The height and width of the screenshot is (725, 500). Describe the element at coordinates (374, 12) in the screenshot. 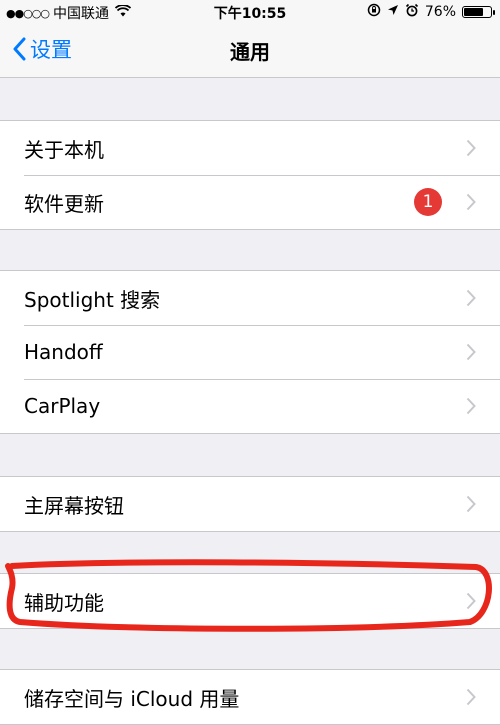

I see `orientation-lock-icon` at that location.